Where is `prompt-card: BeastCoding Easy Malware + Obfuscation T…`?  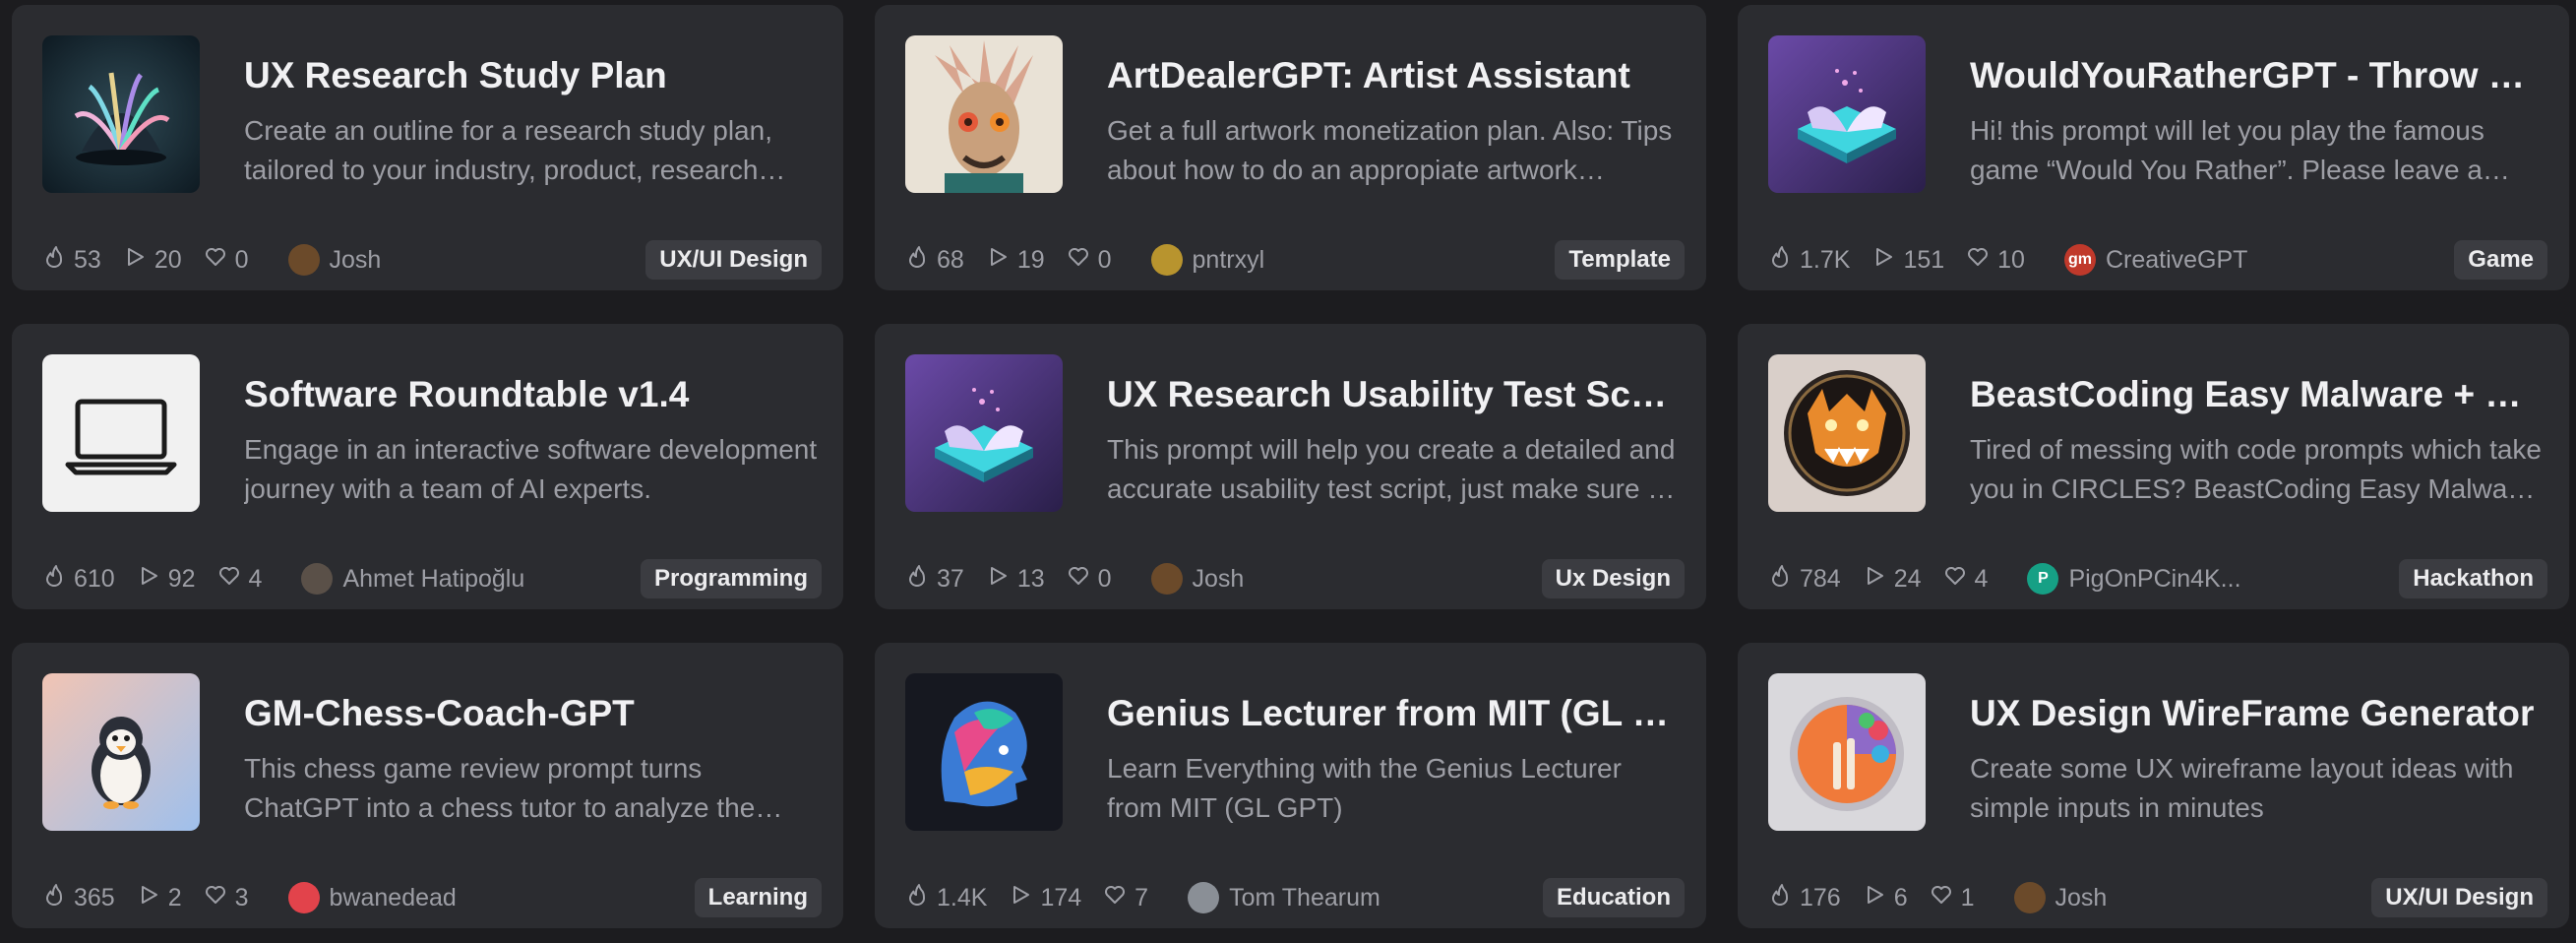 prompt-card: BeastCoding Easy Malware + Obfuscation T… is located at coordinates (2153, 466).